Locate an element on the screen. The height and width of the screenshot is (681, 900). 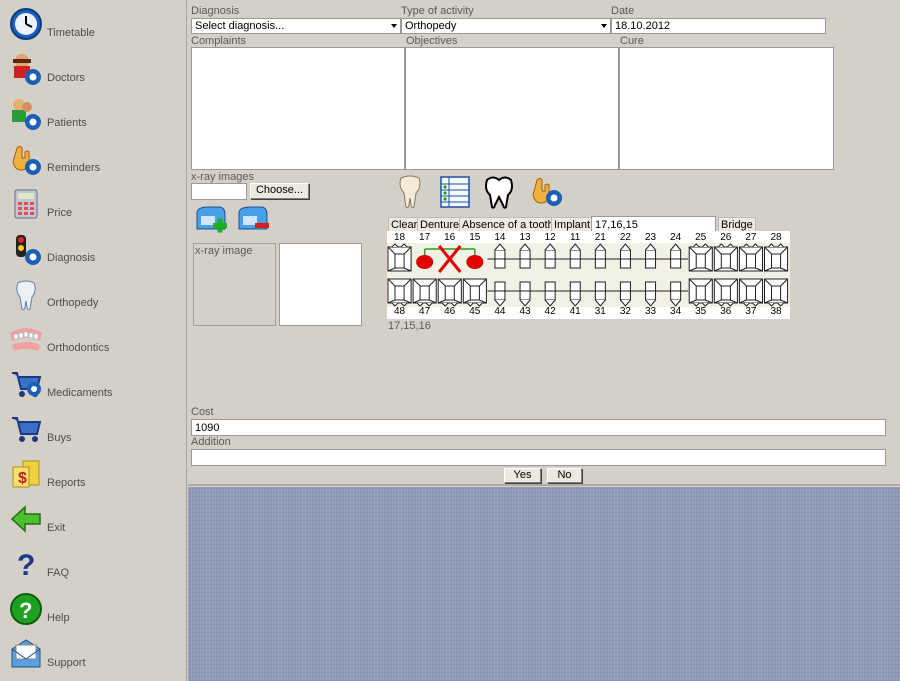
no-button: No is located at coordinates (564, 475).